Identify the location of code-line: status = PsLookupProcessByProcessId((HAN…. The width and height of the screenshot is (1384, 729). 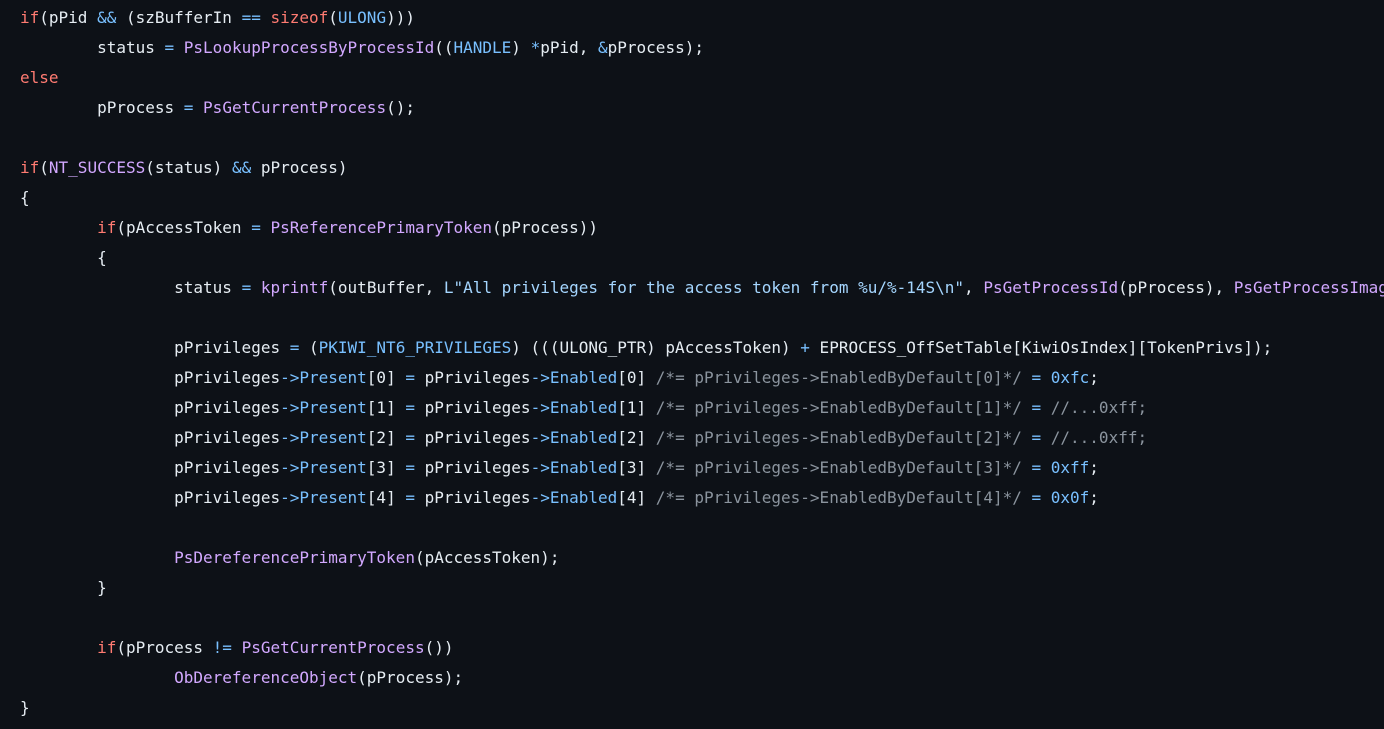
(702, 48).